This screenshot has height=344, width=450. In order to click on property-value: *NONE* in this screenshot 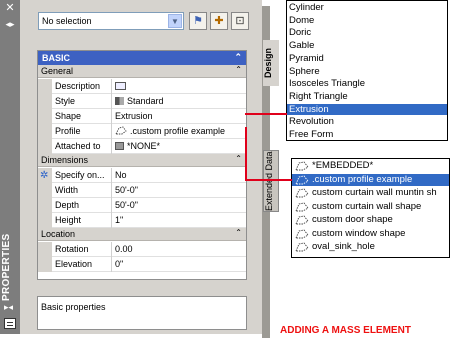, I will do `click(143, 146)`.